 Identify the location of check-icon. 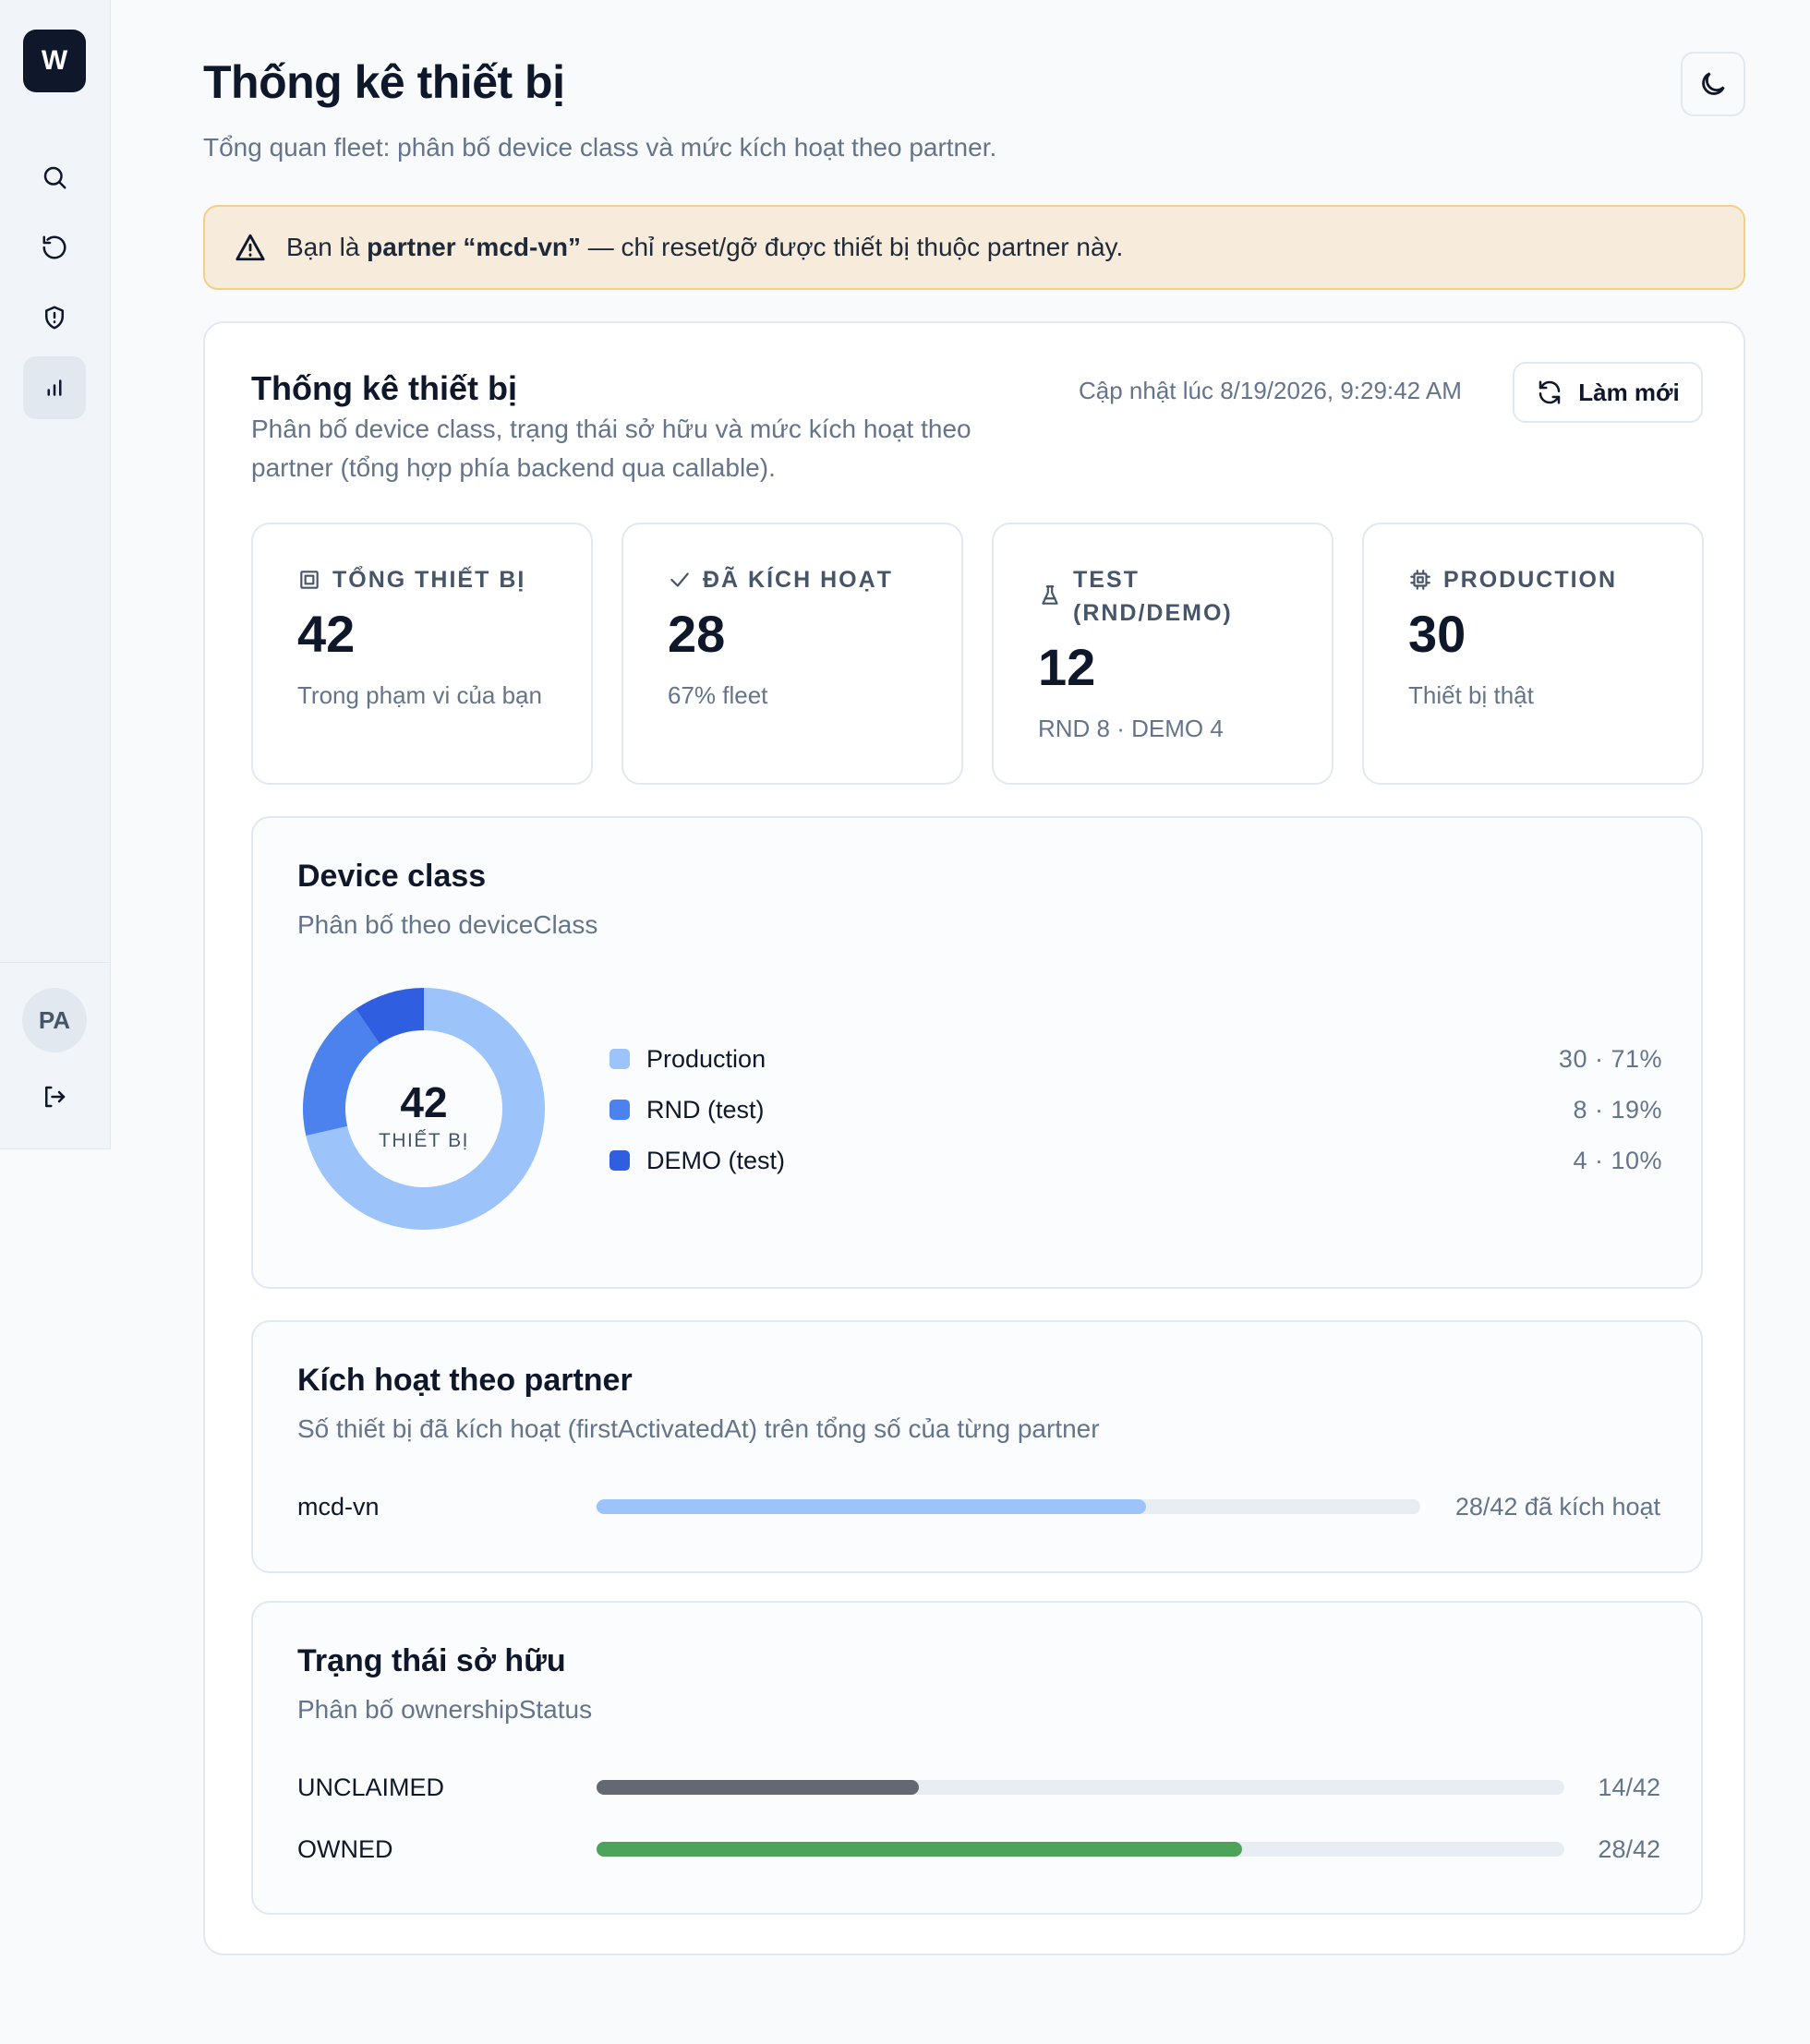
(679, 580).